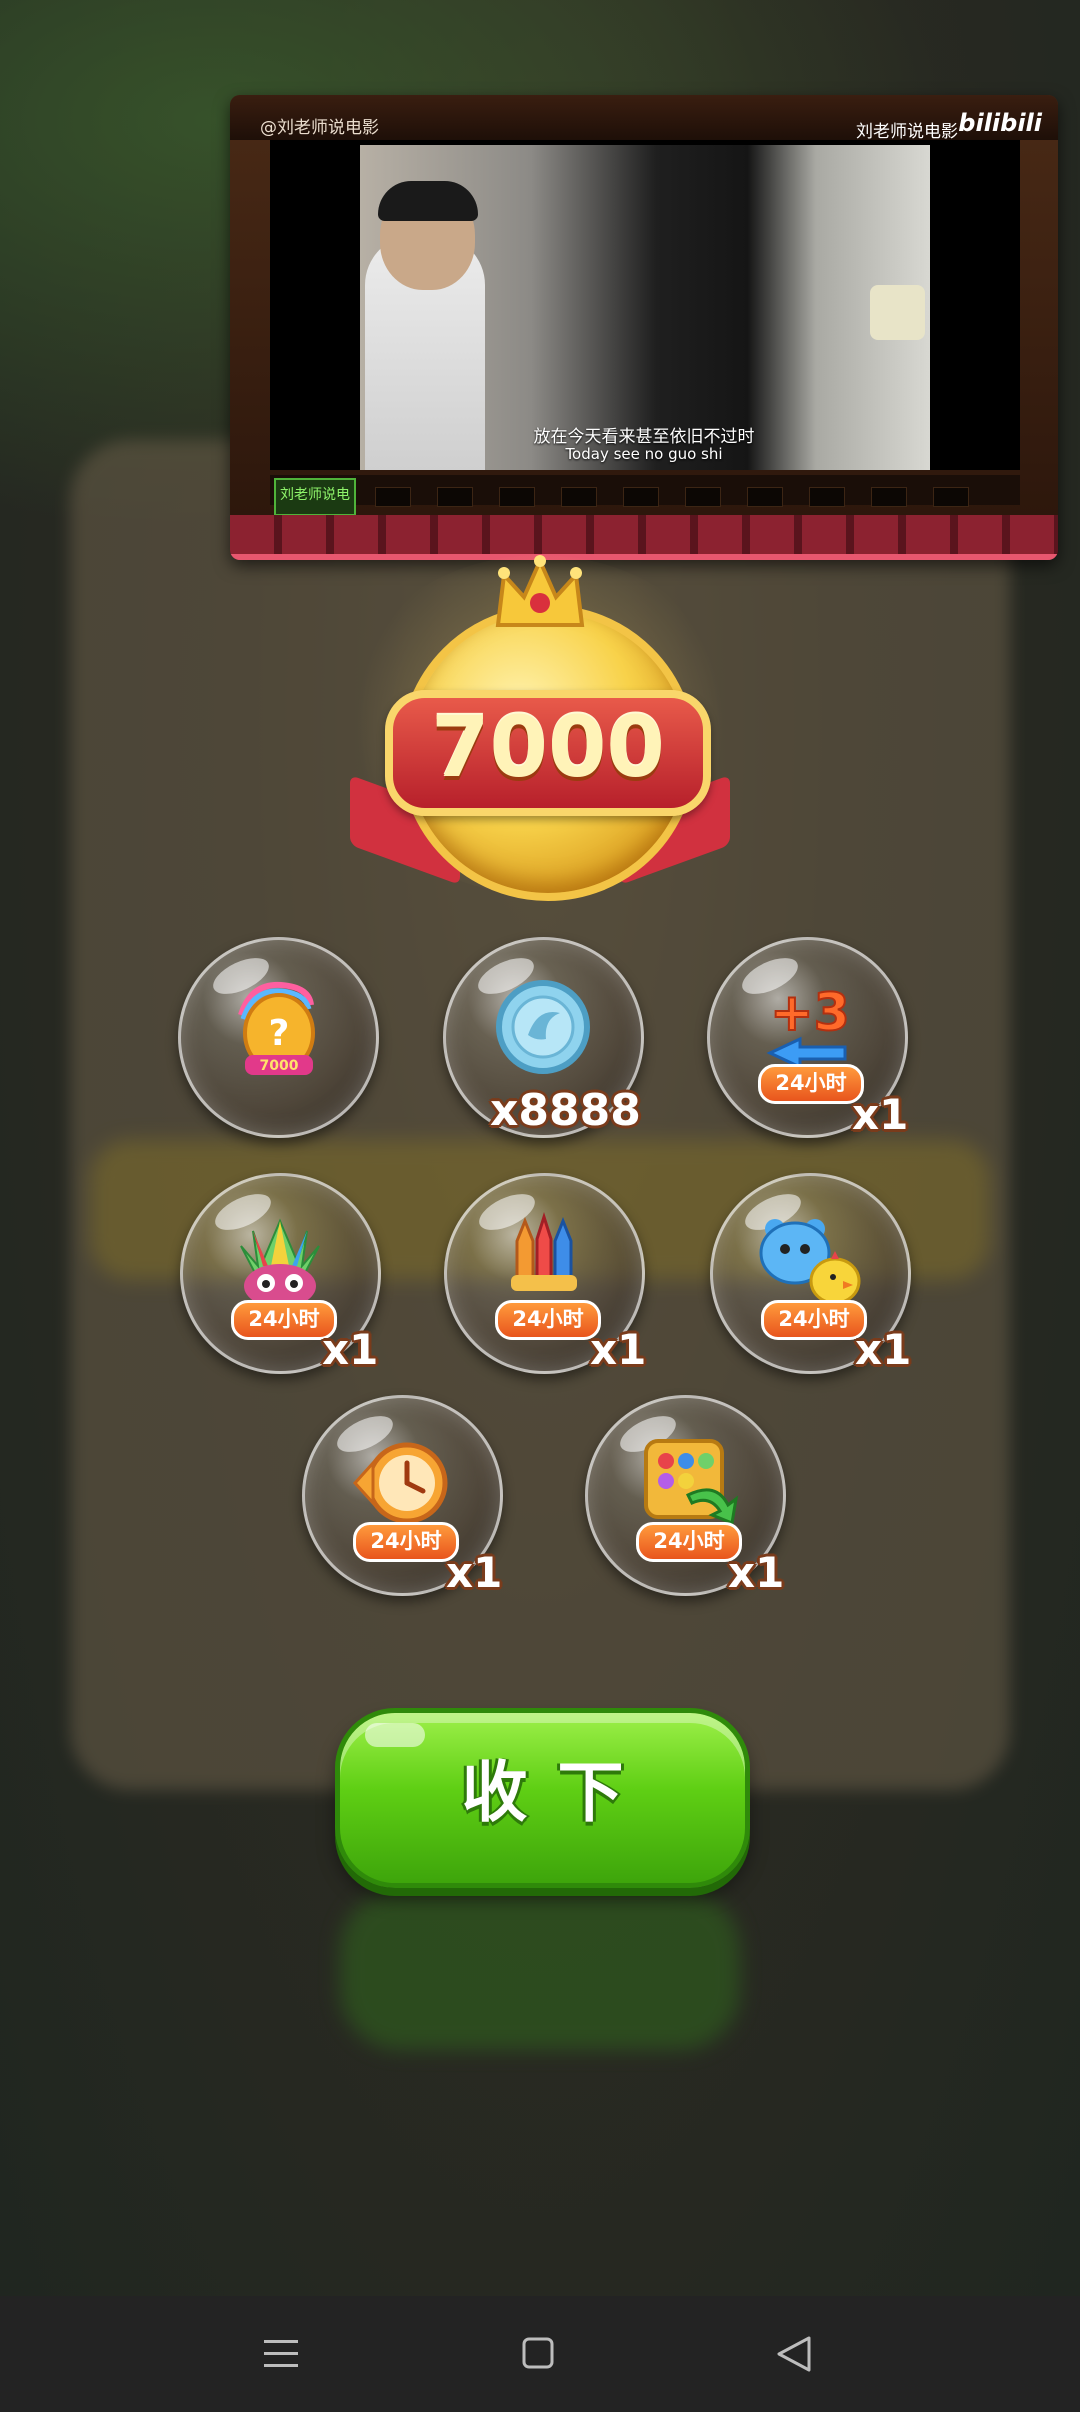 The image size is (1080, 2412). Describe the element at coordinates (557, 1792) in the screenshot. I see `collect-button-label: 收下` at that location.